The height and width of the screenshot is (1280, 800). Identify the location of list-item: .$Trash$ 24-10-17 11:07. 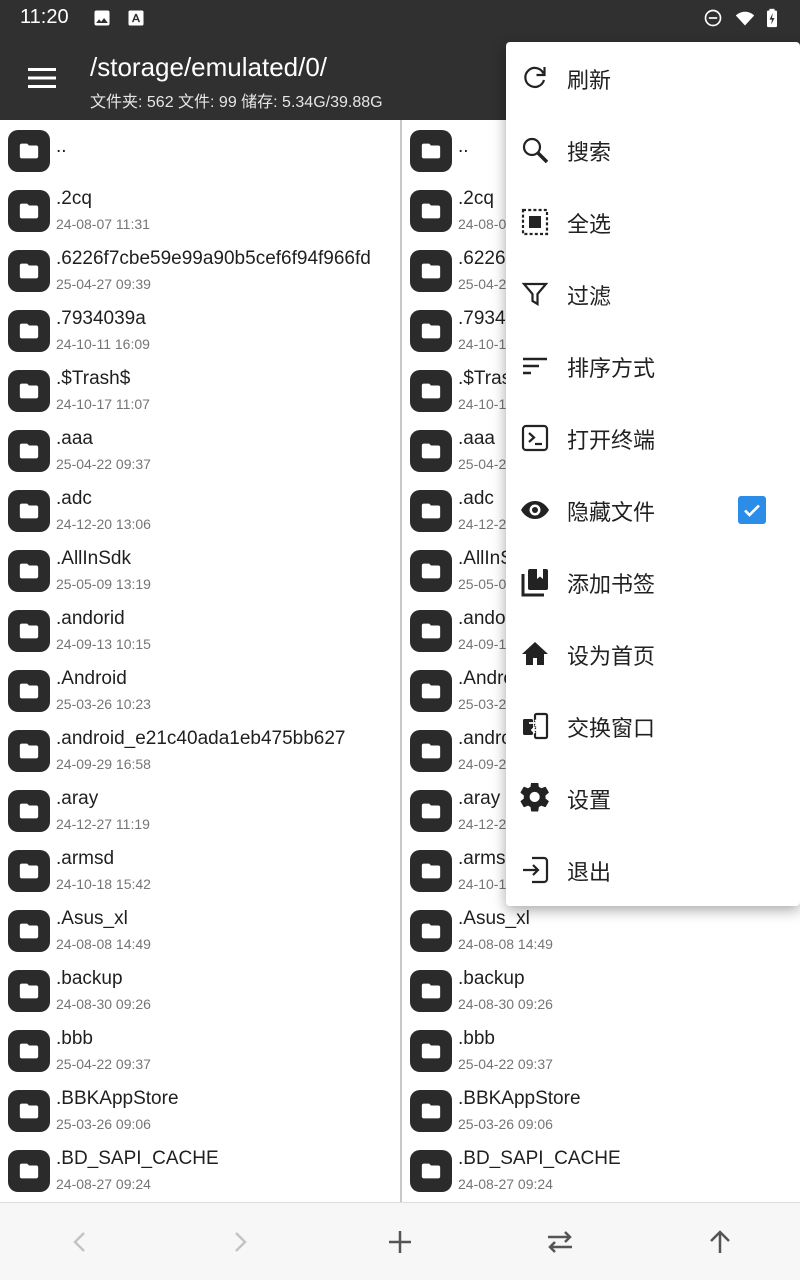
(200, 390).